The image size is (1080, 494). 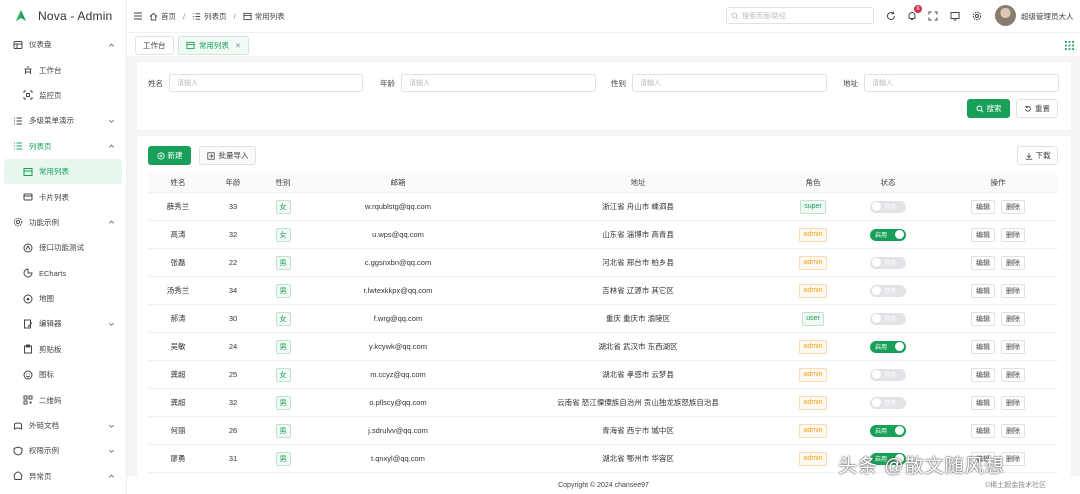 I want to click on breadcrumb-home: 首页, so click(x=162, y=16).